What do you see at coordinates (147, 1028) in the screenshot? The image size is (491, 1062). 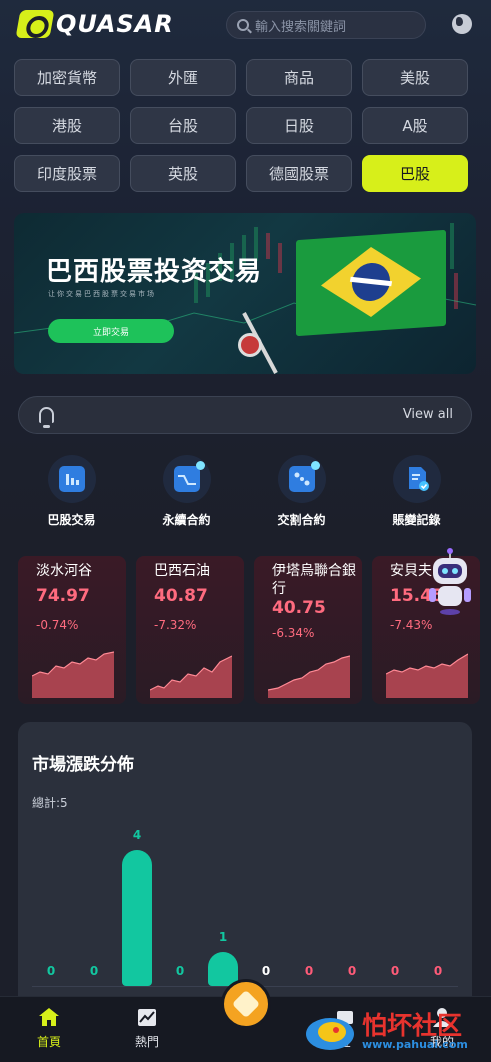 I see `nav-hot: 熱門` at bounding box center [147, 1028].